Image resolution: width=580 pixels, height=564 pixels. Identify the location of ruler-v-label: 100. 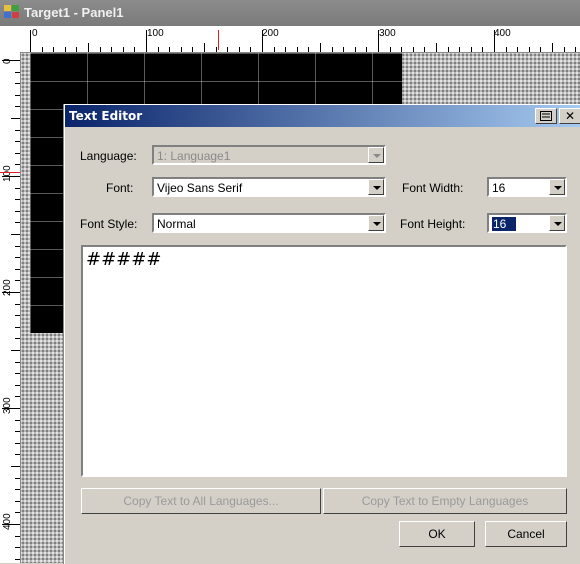
(7, 173).